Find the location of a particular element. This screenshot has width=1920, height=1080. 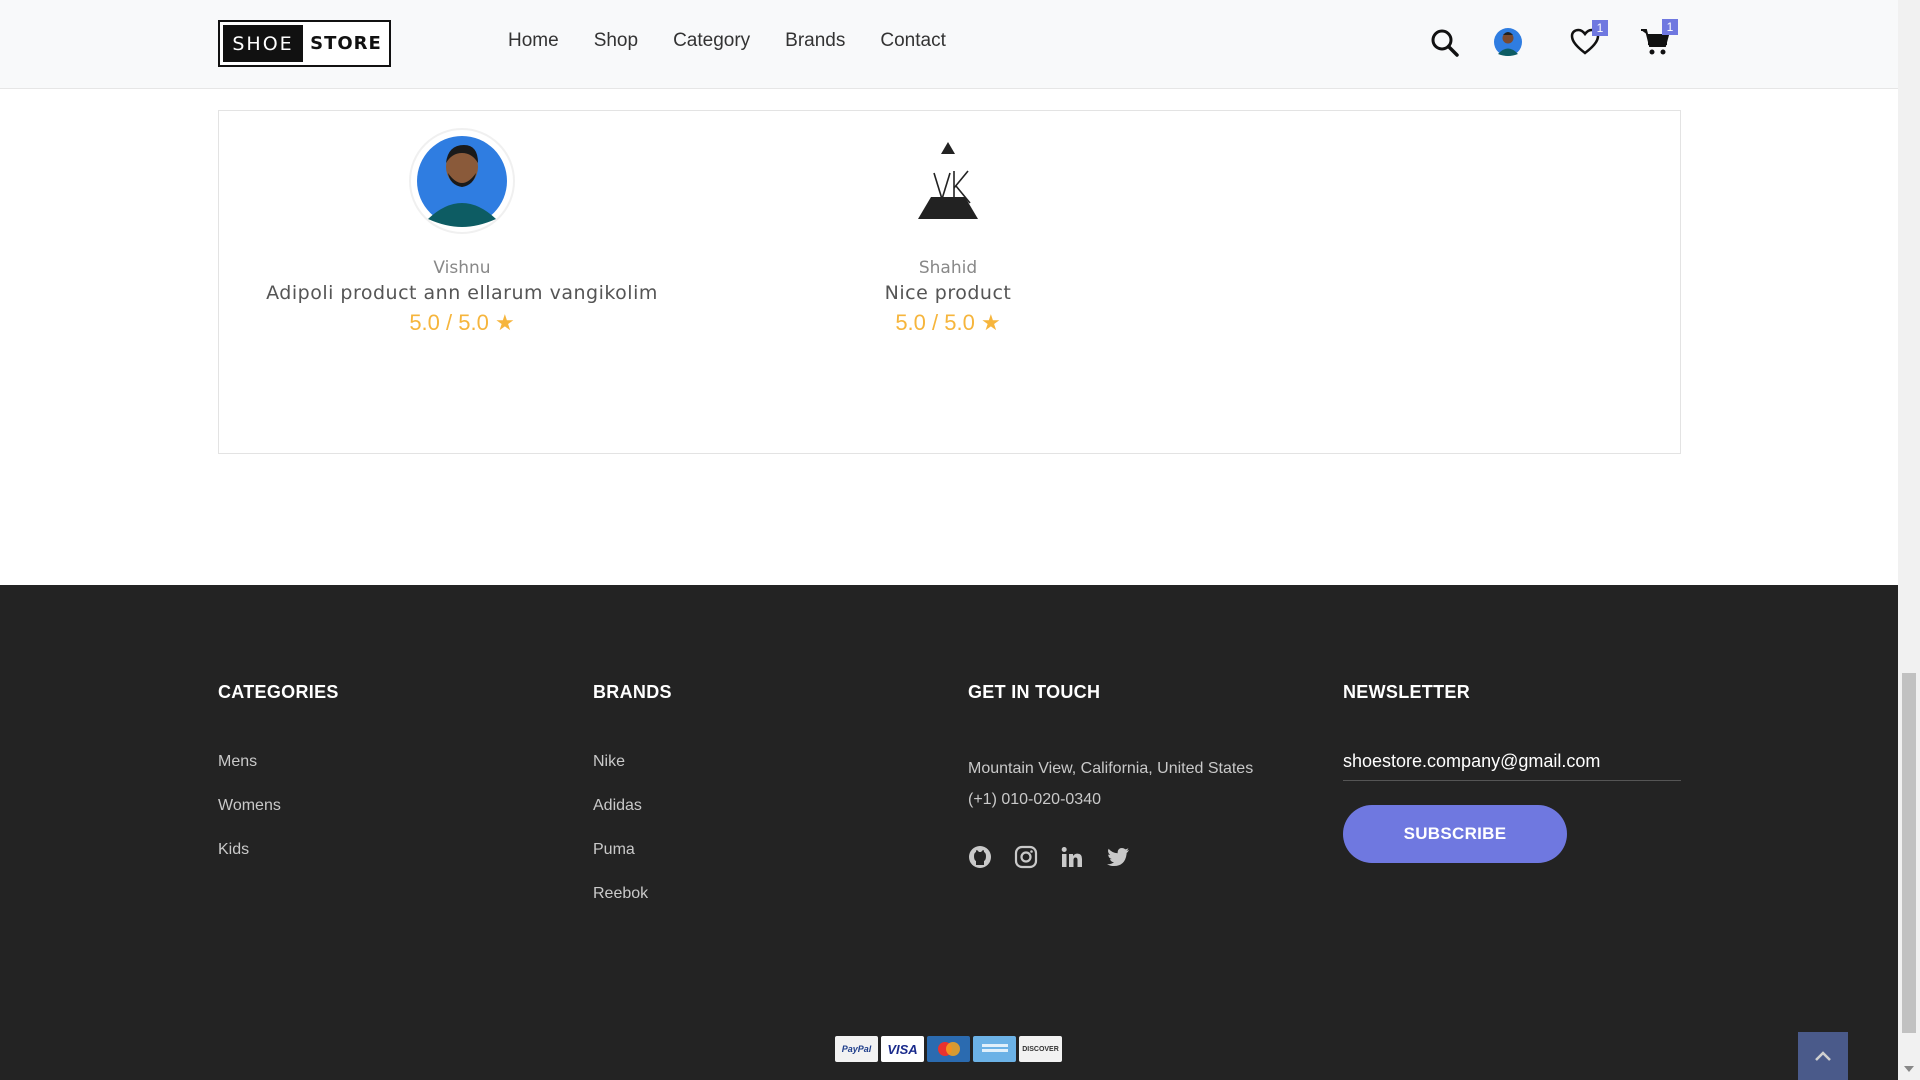

footer-categories: CATEGORIES Mens Womens Kids is located at coordinates (278, 783).